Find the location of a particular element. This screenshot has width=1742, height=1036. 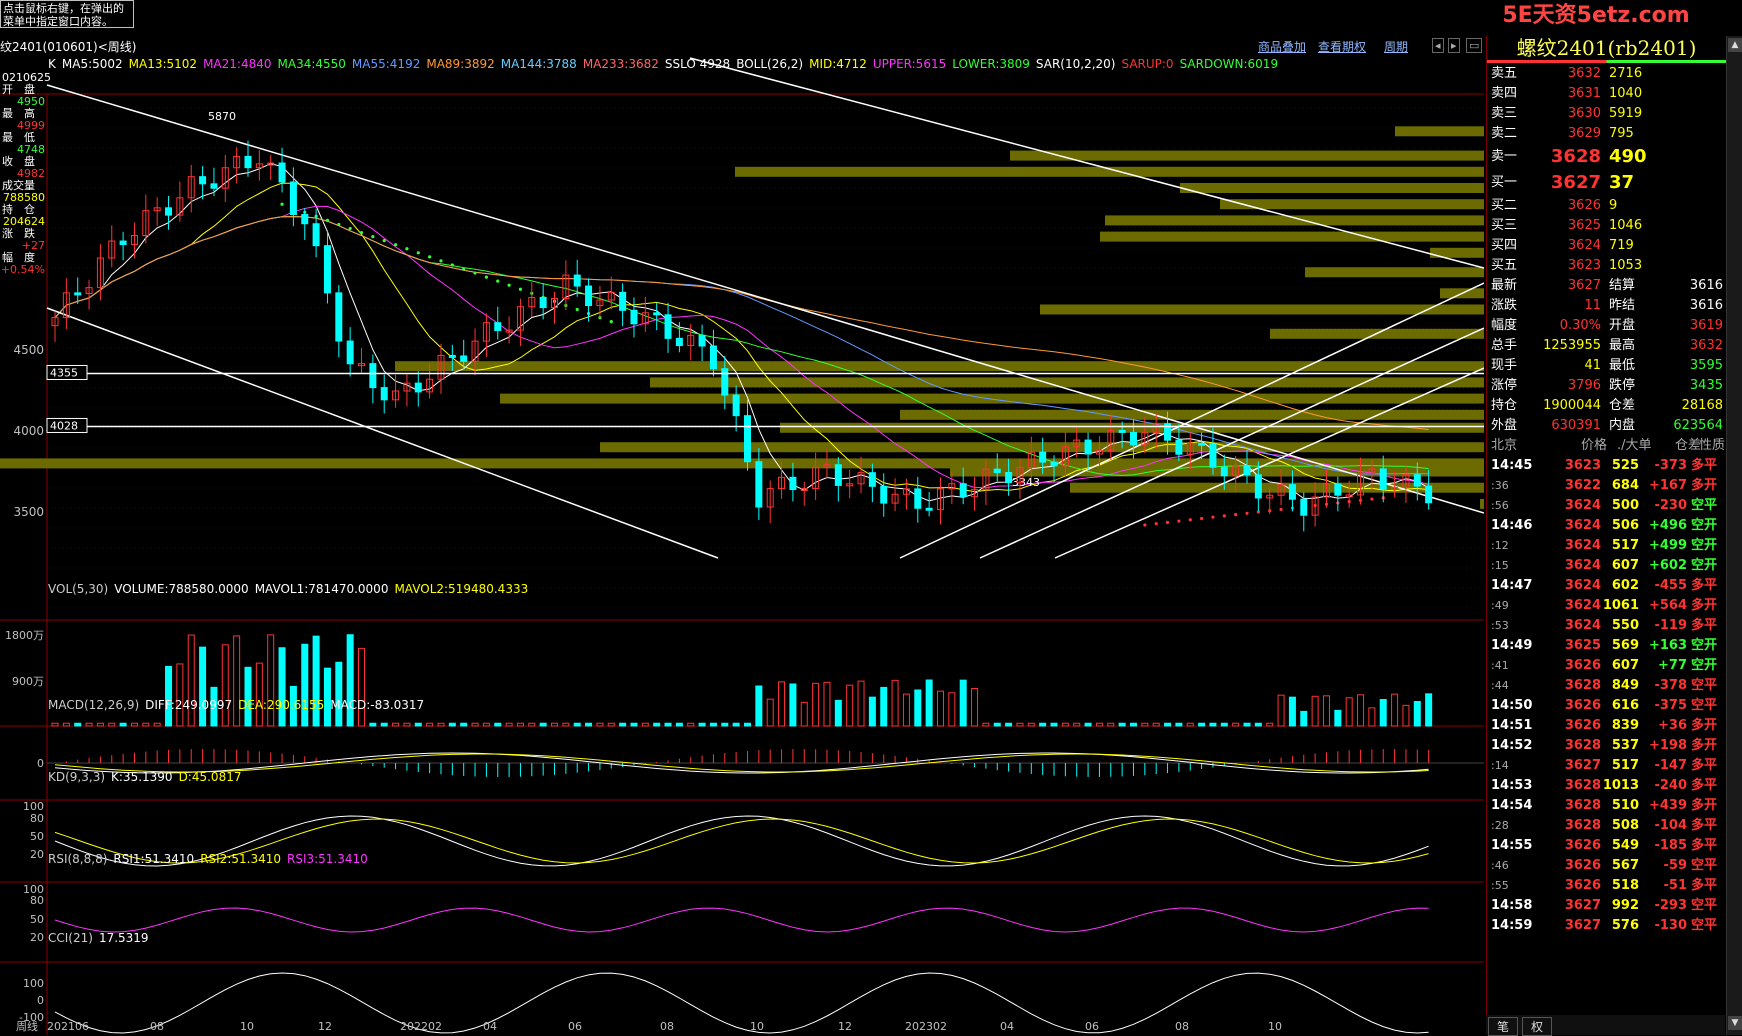

tick-row: 14:49 3625 569 +163 空开 is located at coordinates (1606, 646).